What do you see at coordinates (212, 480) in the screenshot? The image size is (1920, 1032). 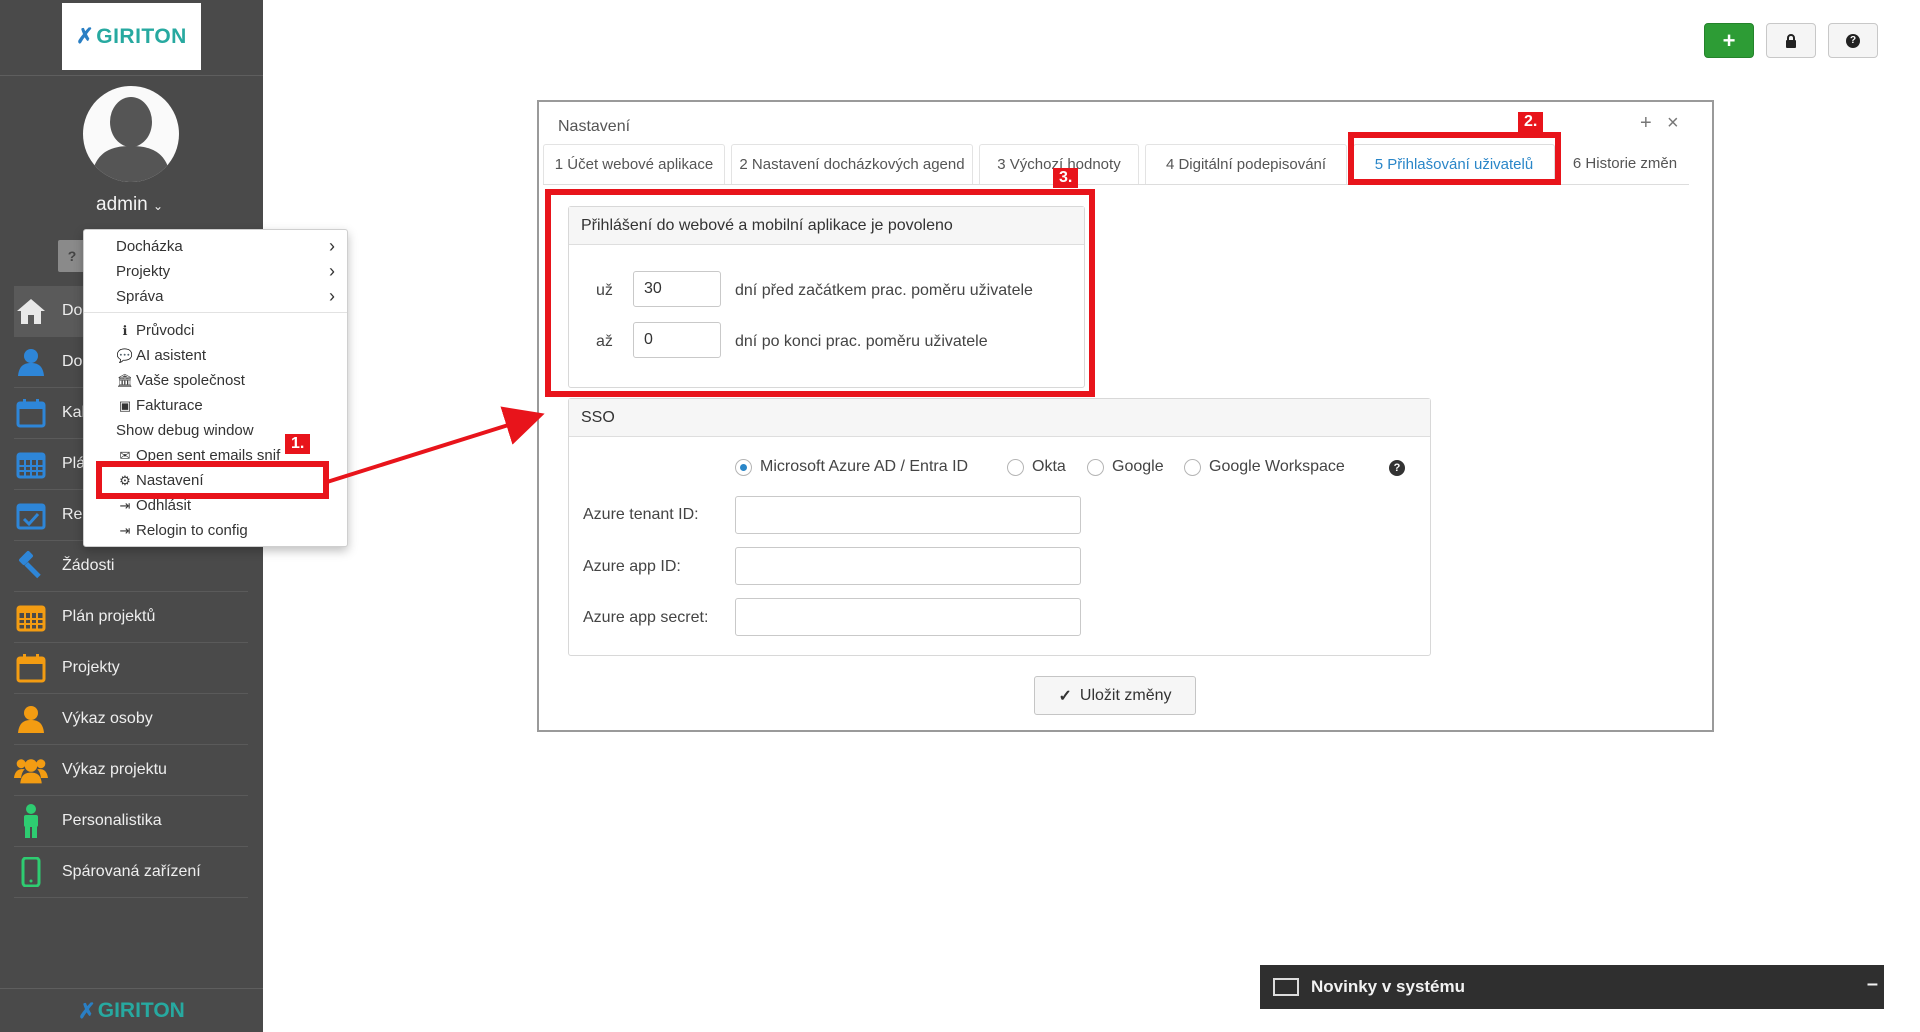 I see `annotation-box-settings-menu` at bounding box center [212, 480].